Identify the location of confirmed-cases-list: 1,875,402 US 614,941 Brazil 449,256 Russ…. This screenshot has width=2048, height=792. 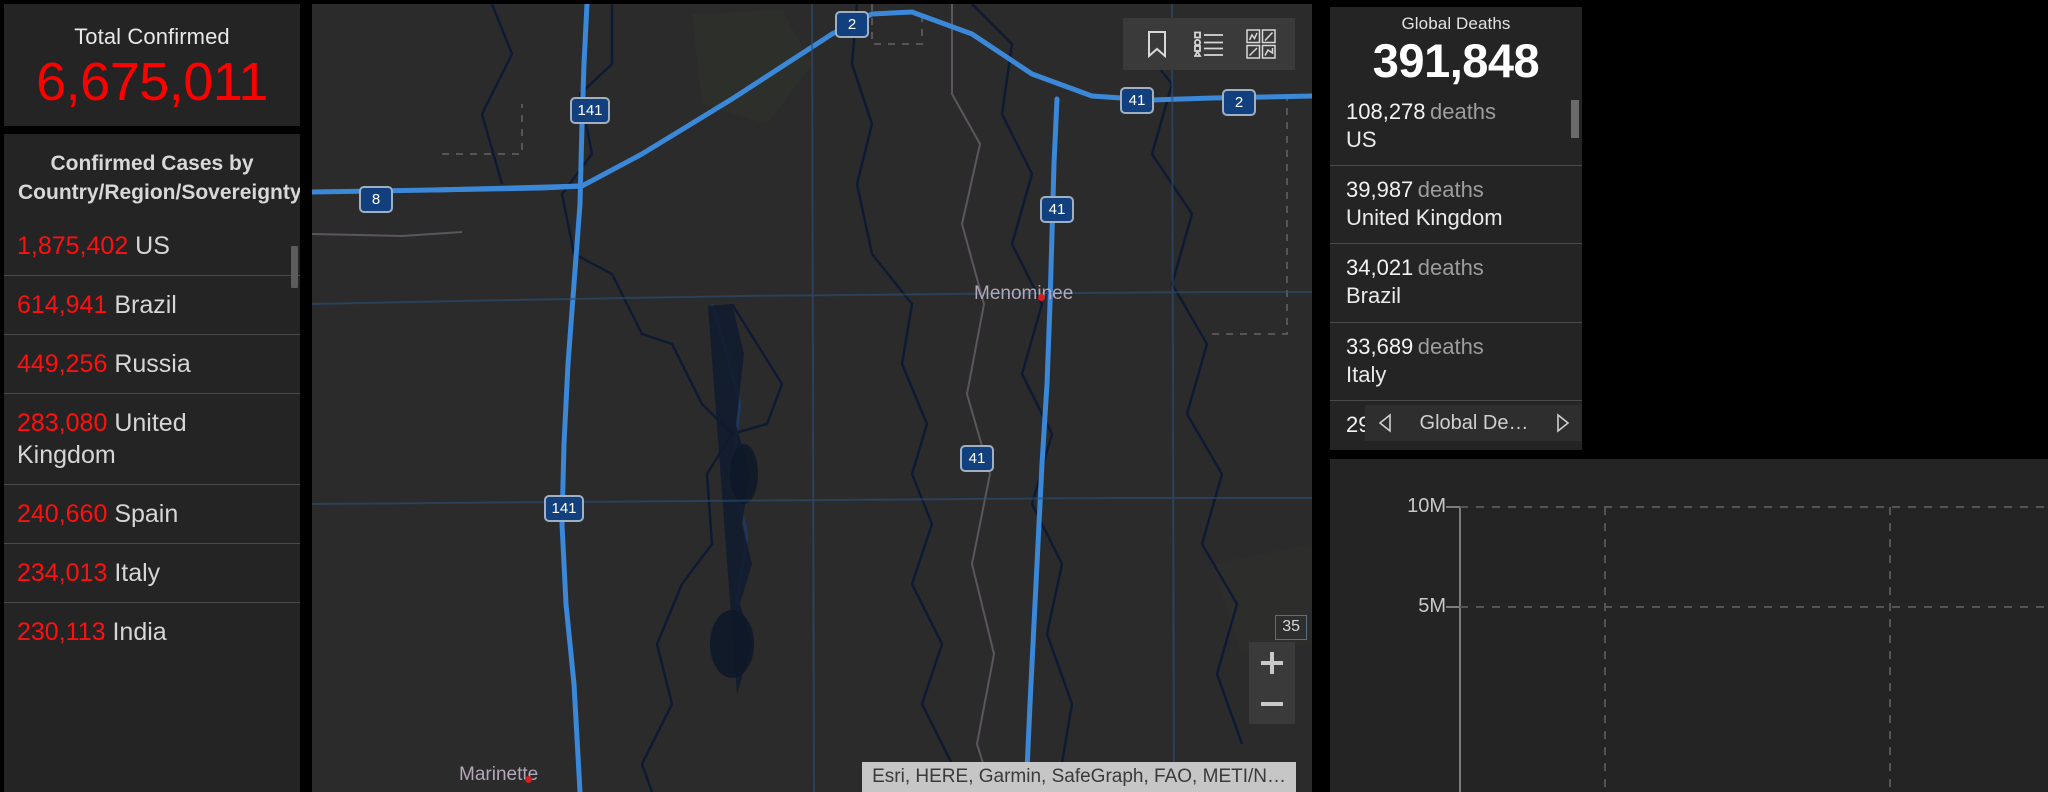
(152, 439).